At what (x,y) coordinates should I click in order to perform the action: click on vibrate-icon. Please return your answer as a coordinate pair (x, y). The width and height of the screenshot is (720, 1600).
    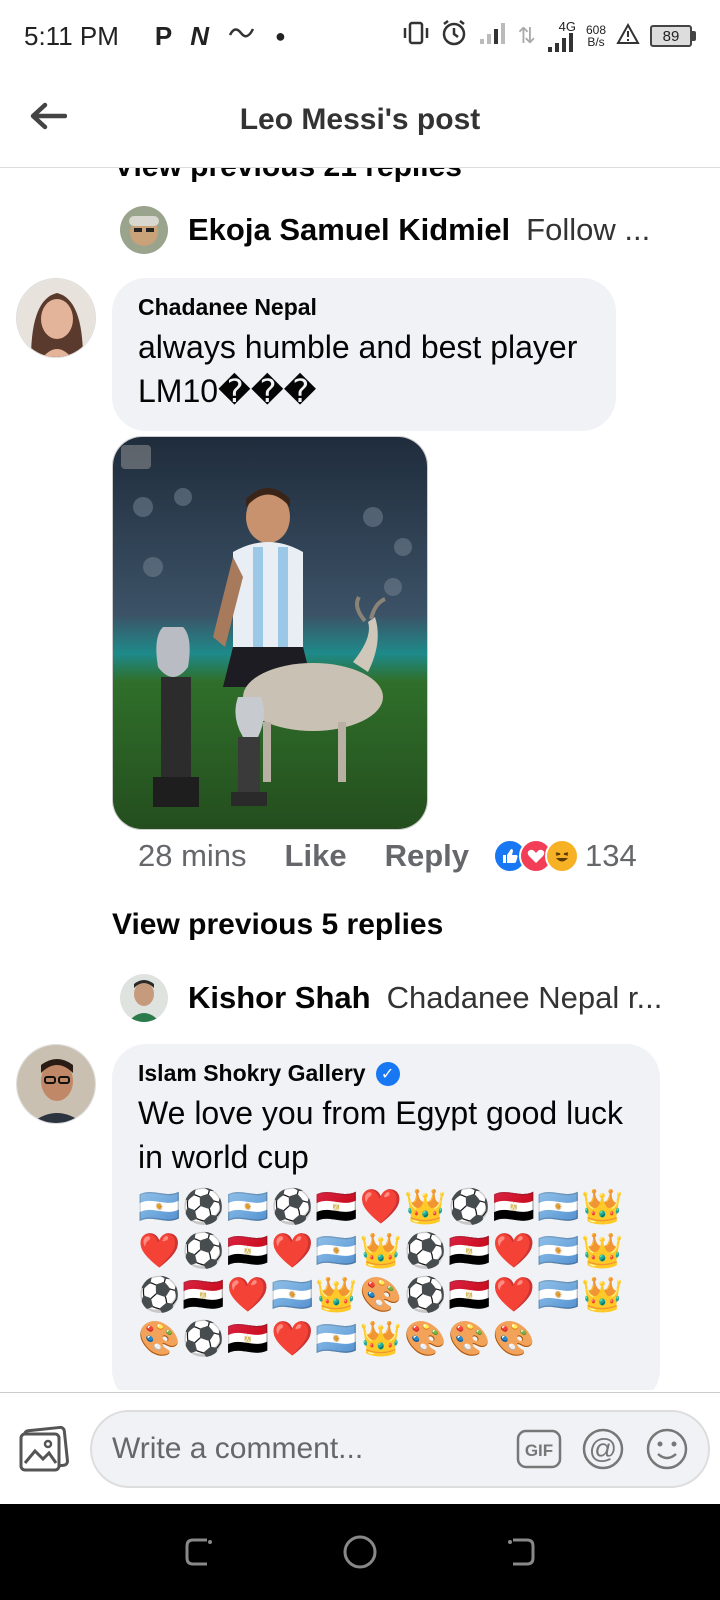
    Looking at the image, I should click on (416, 36).